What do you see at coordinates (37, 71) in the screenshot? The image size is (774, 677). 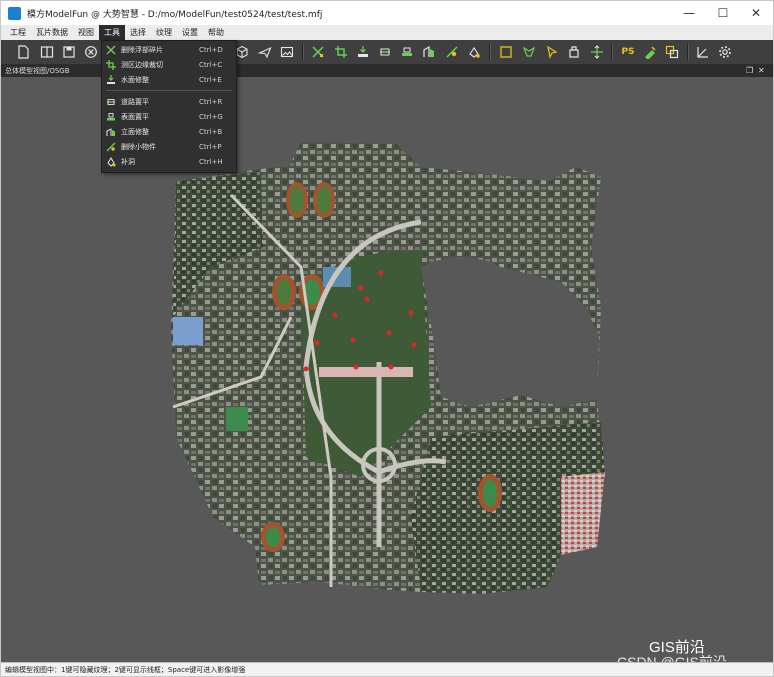 I see `panel-title: 总体模型视图/OSGB` at bounding box center [37, 71].